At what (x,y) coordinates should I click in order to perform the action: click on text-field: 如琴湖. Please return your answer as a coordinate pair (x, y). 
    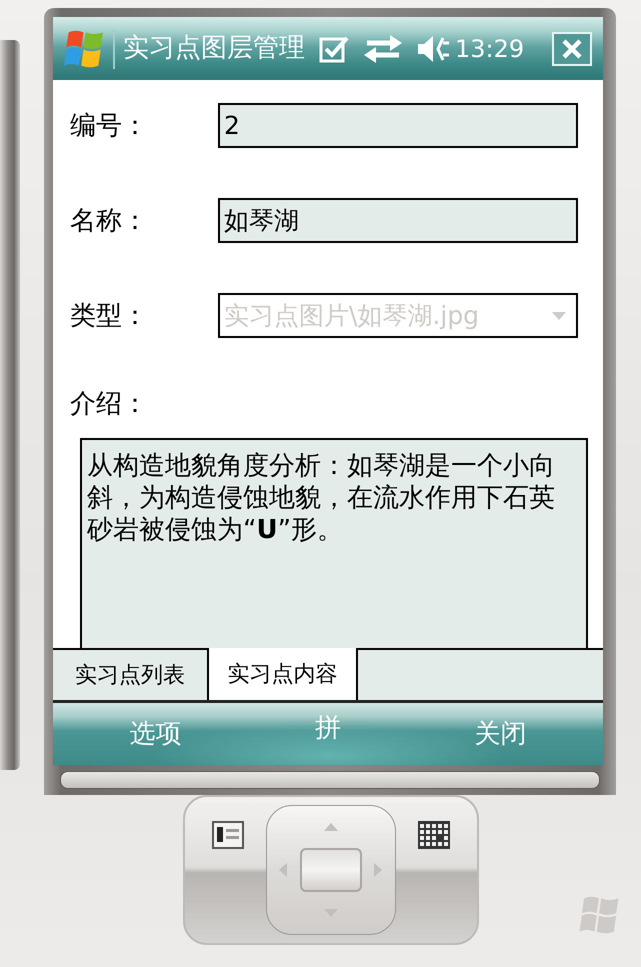
    Looking at the image, I should click on (398, 220).